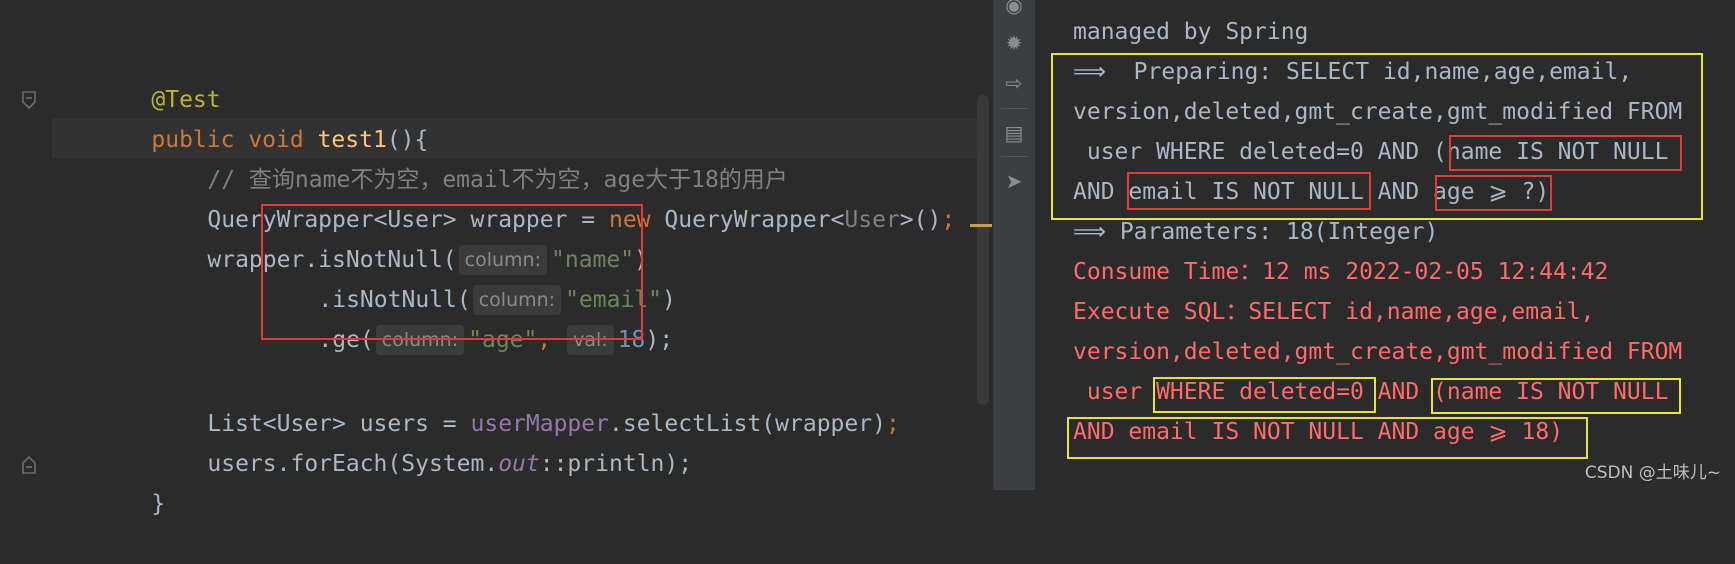  I want to click on foreach-suffix: ::println);, so click(616, 464).